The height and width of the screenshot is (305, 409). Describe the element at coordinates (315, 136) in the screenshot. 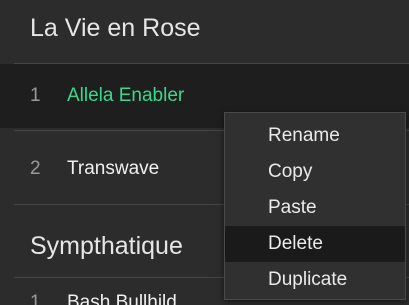

I see `menu-item-rename: Rename` at that location.